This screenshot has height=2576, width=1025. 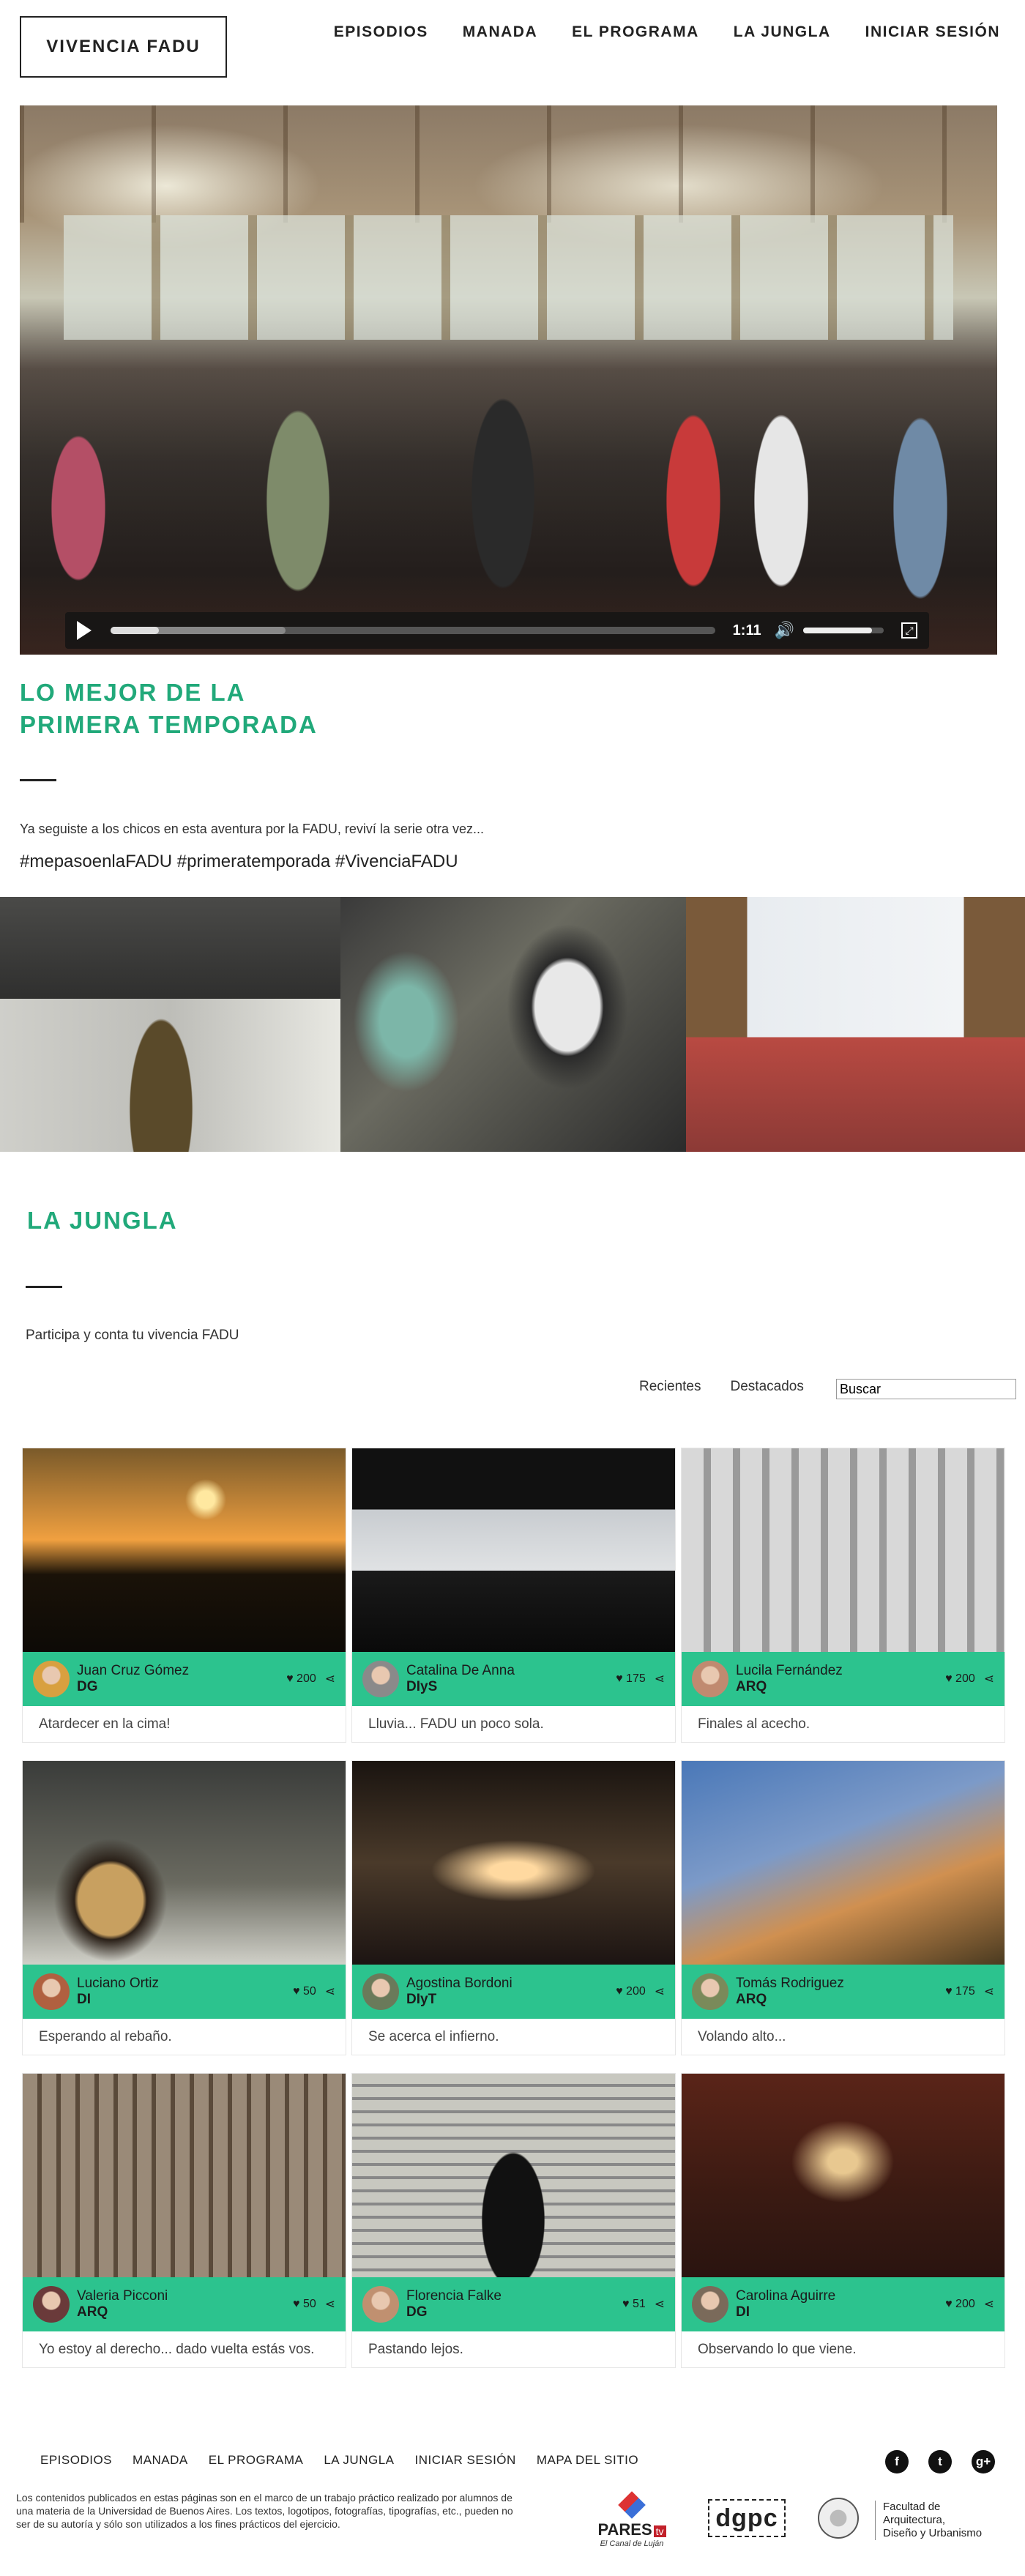 I want to click on fadu-line3: Diseño y Urbanismo, so click(x=933, y=2533).